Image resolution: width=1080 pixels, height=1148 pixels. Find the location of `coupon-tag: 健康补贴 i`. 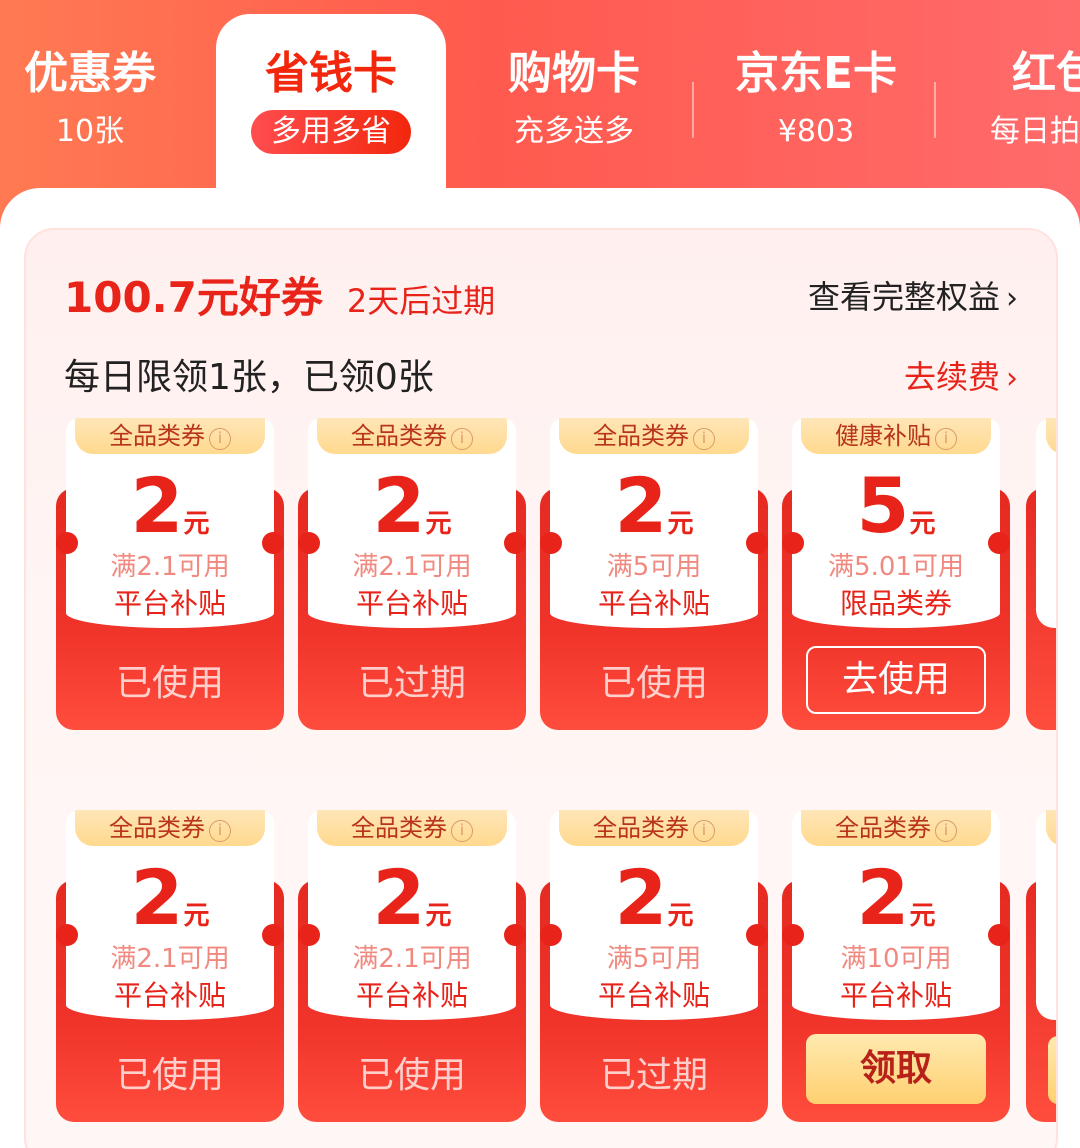

coupon-tag: 健康补贴 i is located at coordinates (896, 436).